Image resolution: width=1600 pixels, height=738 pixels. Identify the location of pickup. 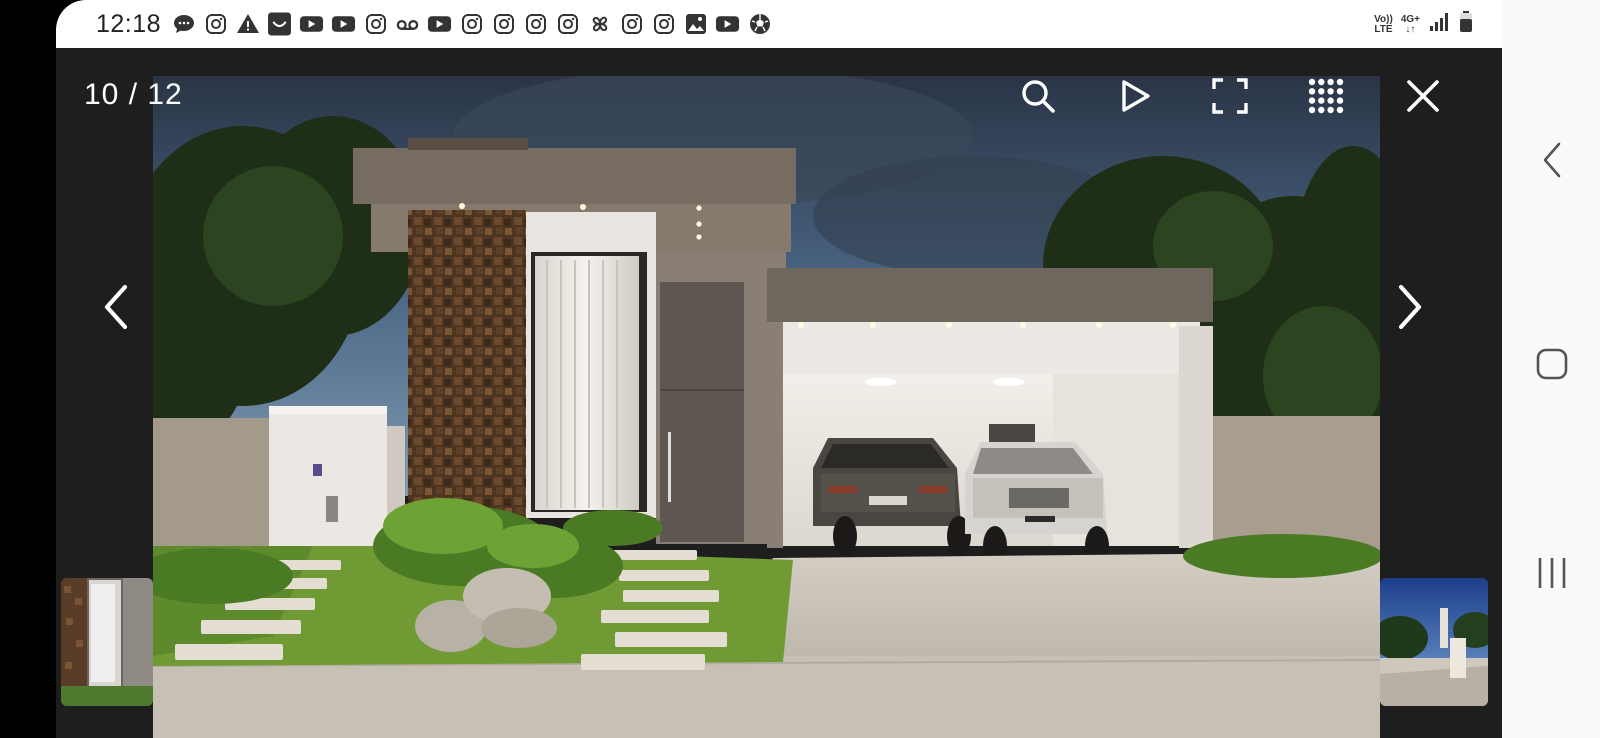
(1037, 504).